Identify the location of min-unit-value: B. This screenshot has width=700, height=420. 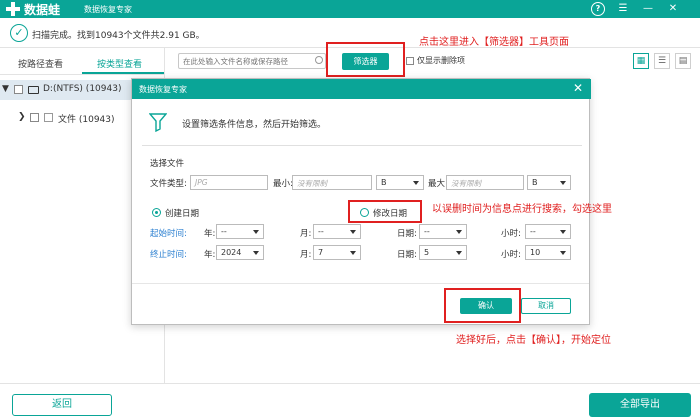
(384, 182).